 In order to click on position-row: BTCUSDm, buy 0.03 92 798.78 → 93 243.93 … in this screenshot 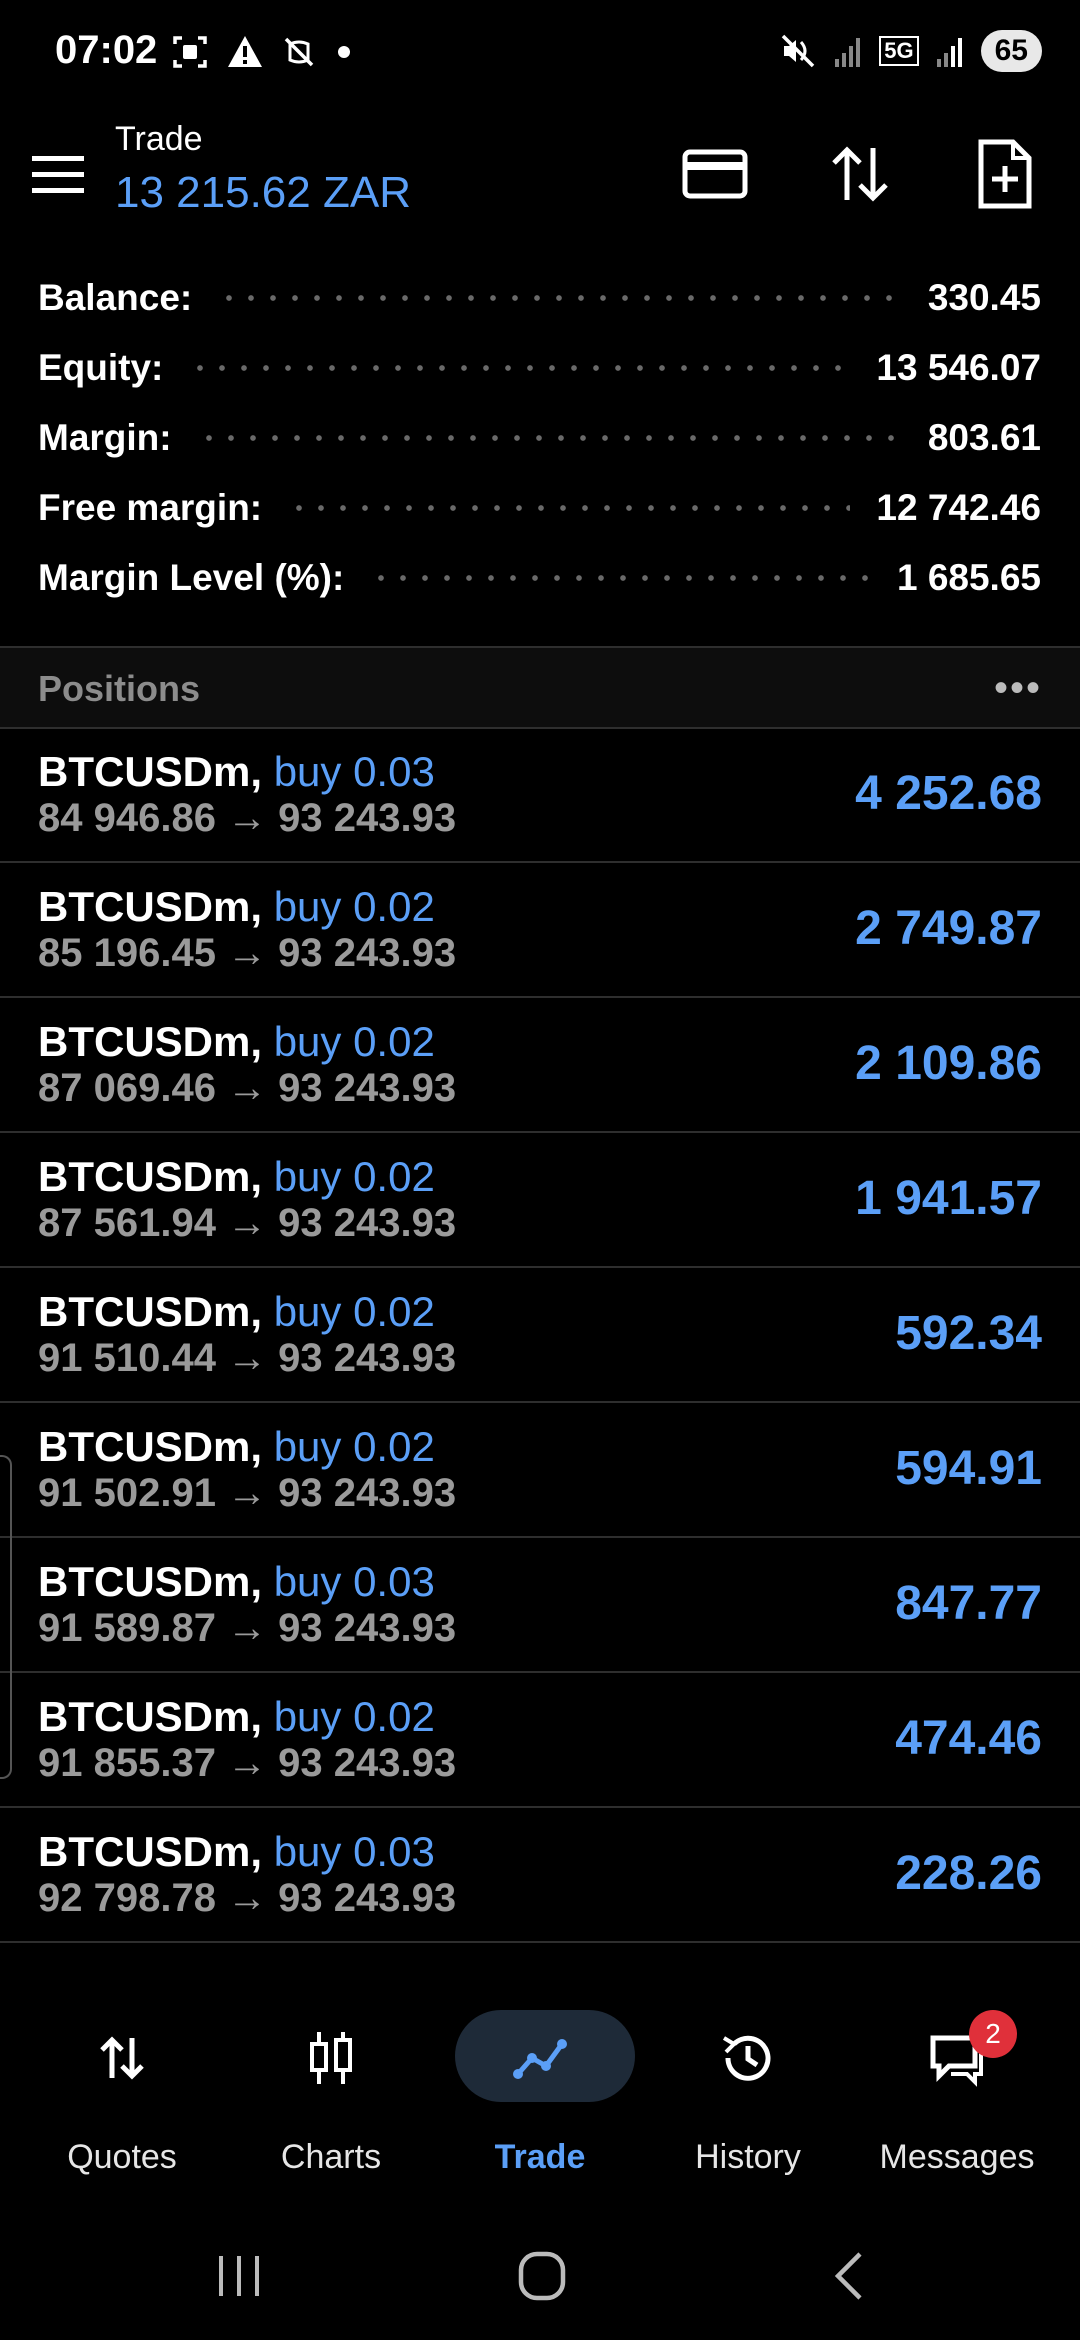, I will do `click(540, 1875)`.